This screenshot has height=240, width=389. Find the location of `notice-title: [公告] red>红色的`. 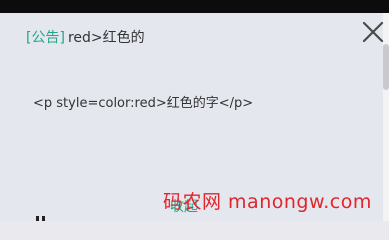

notice-title: [公告] red>红色的 is located at coordinates (85, 37).